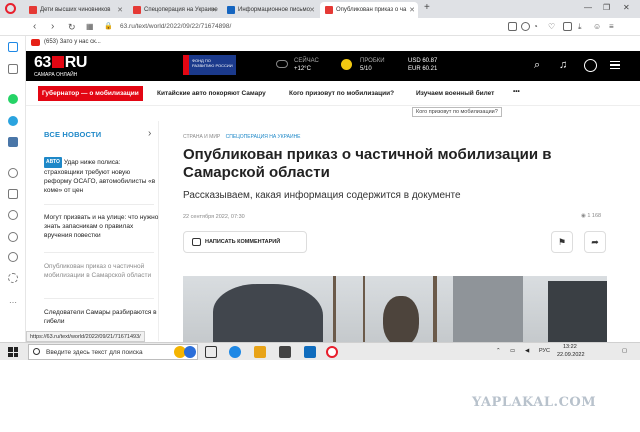  I want to click on traffic-sun-icon, so click(346, 64).